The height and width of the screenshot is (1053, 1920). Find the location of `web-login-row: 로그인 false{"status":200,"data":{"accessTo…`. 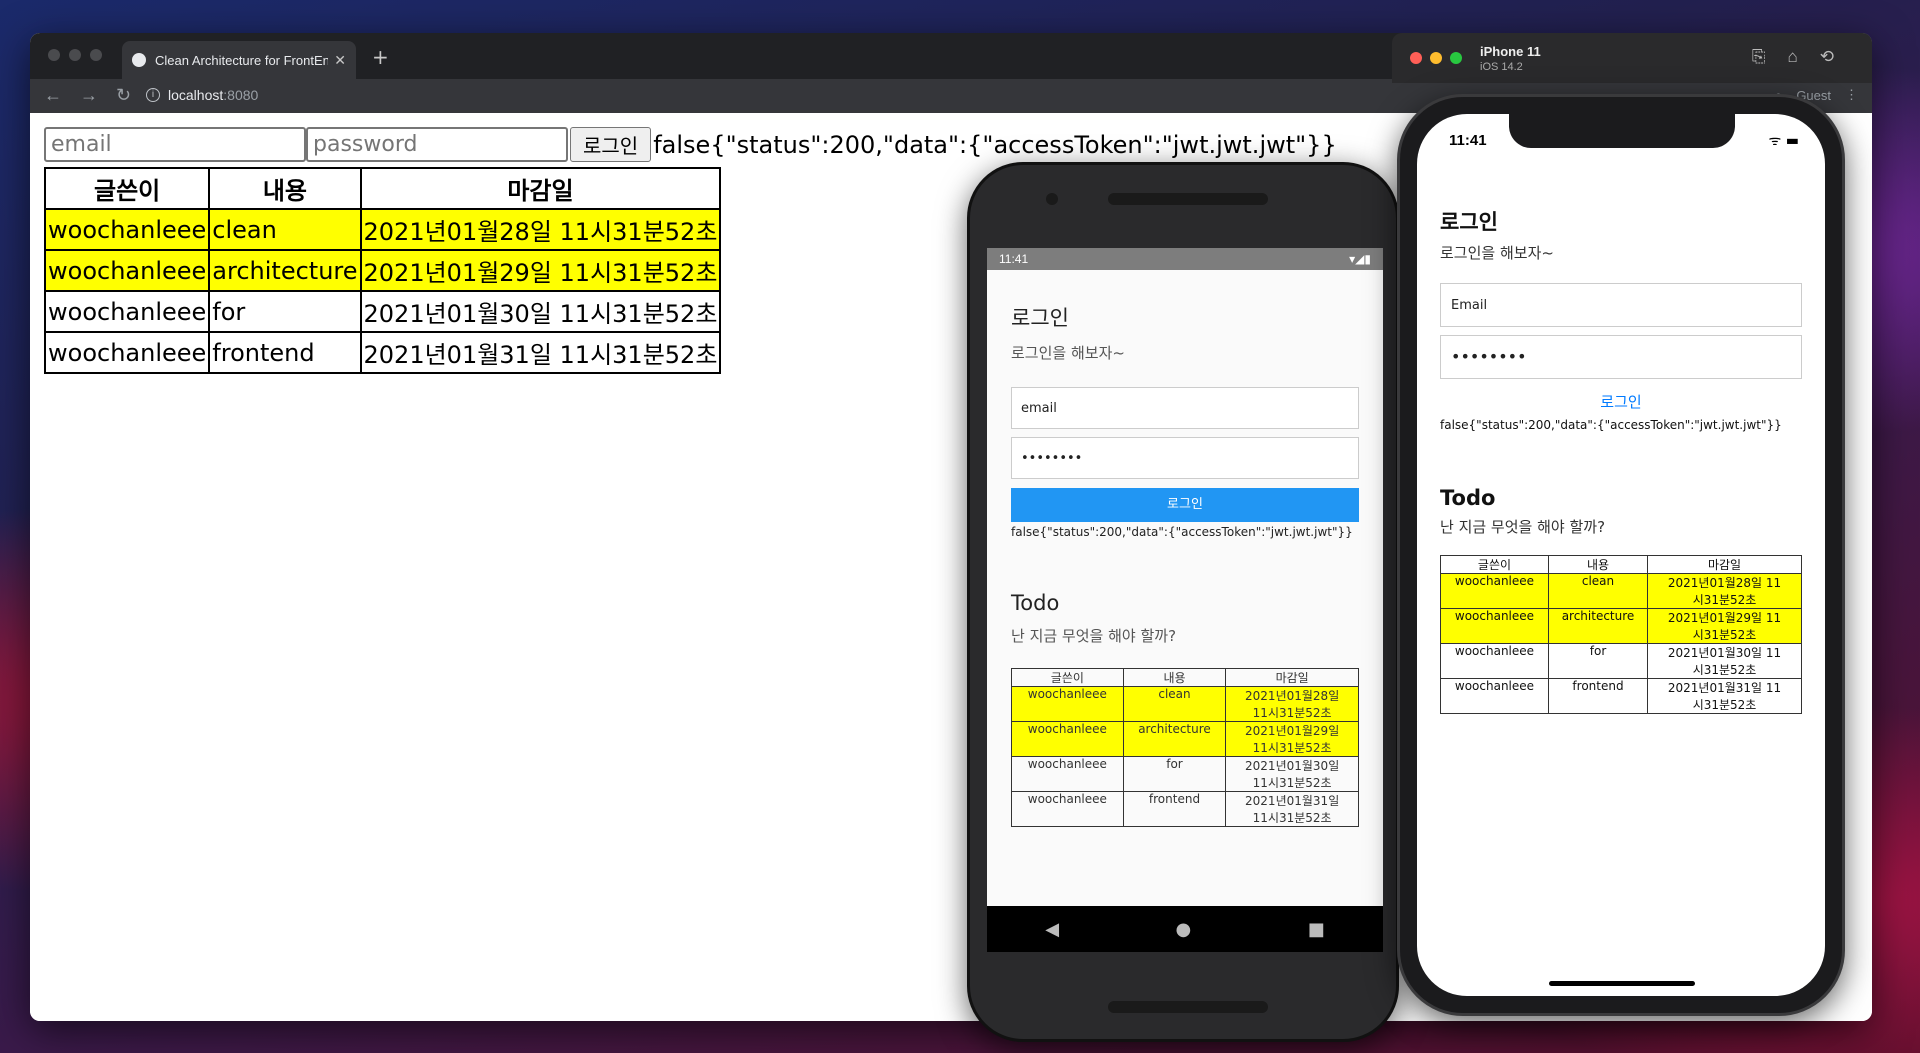

web-login-row: 로그인 false{"status":200,"data":{"accessTo… is located at coordinates (690, 144).